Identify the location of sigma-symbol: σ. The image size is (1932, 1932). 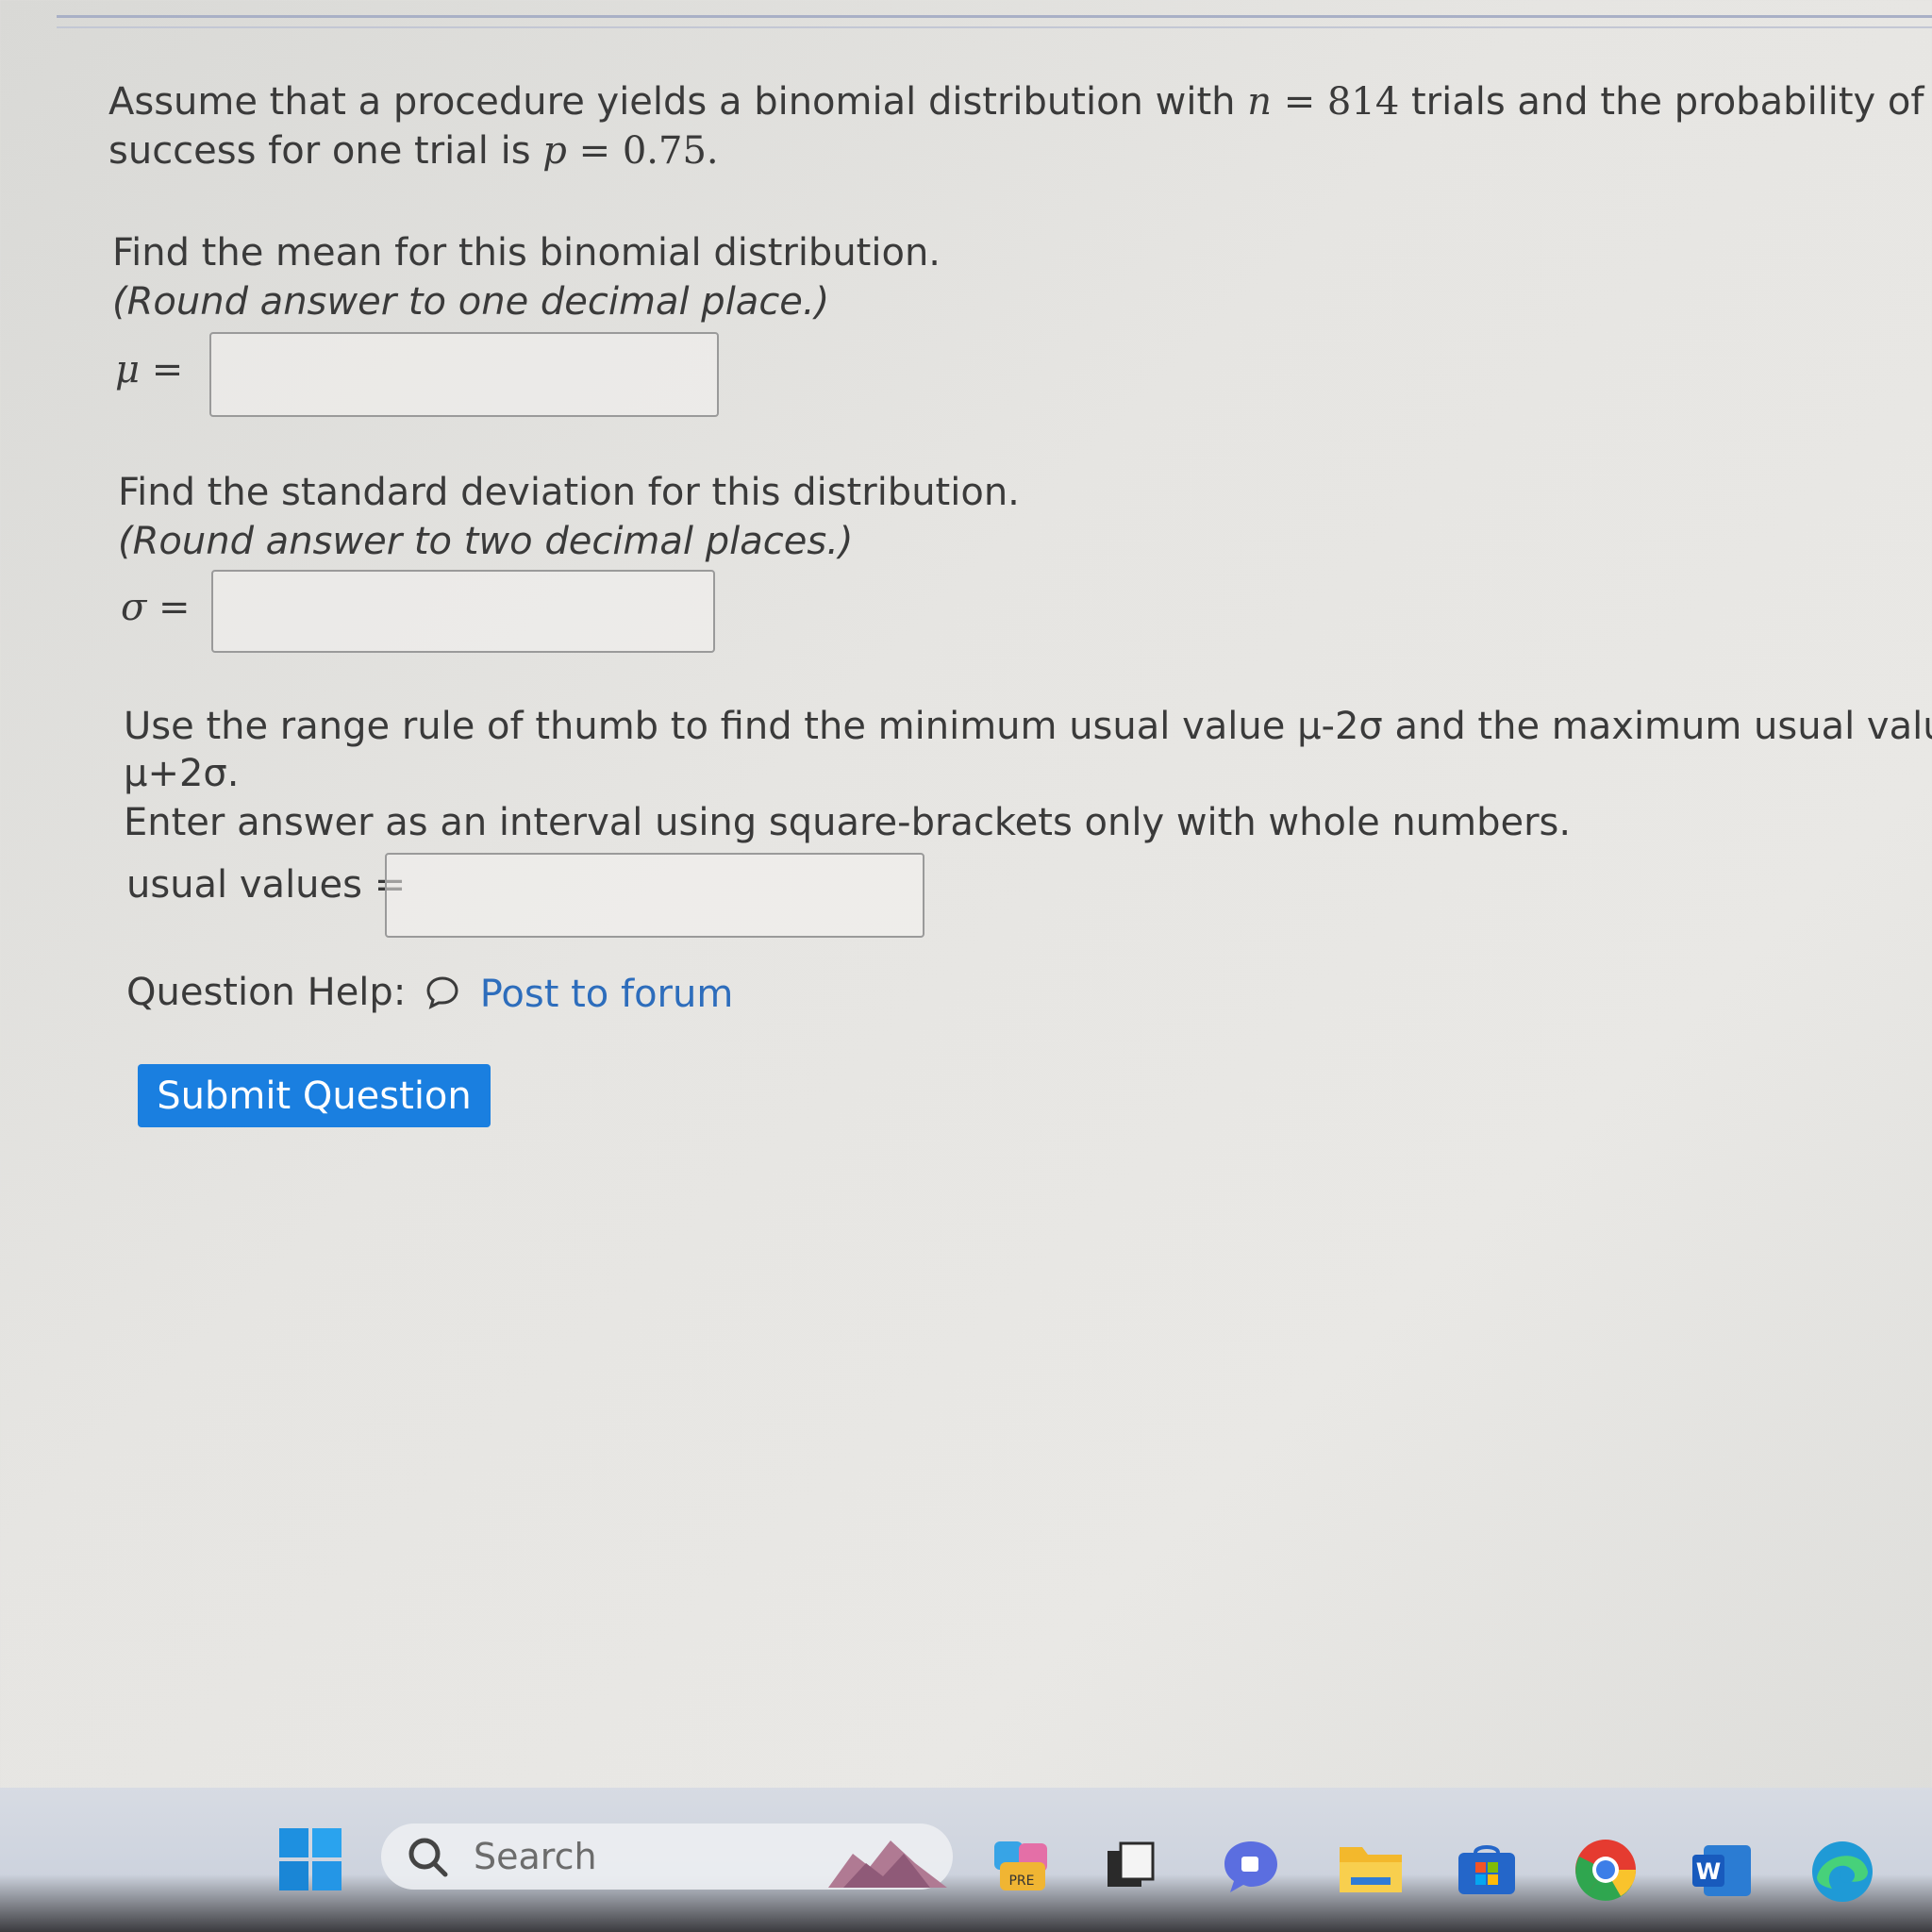
(134, 607).